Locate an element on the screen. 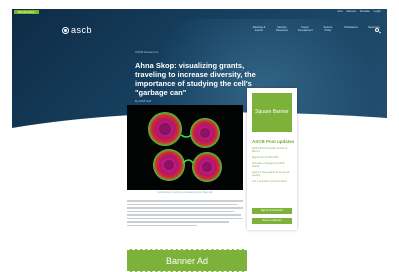  cell-microscopy-illustration is located at coordinates (185, 147).